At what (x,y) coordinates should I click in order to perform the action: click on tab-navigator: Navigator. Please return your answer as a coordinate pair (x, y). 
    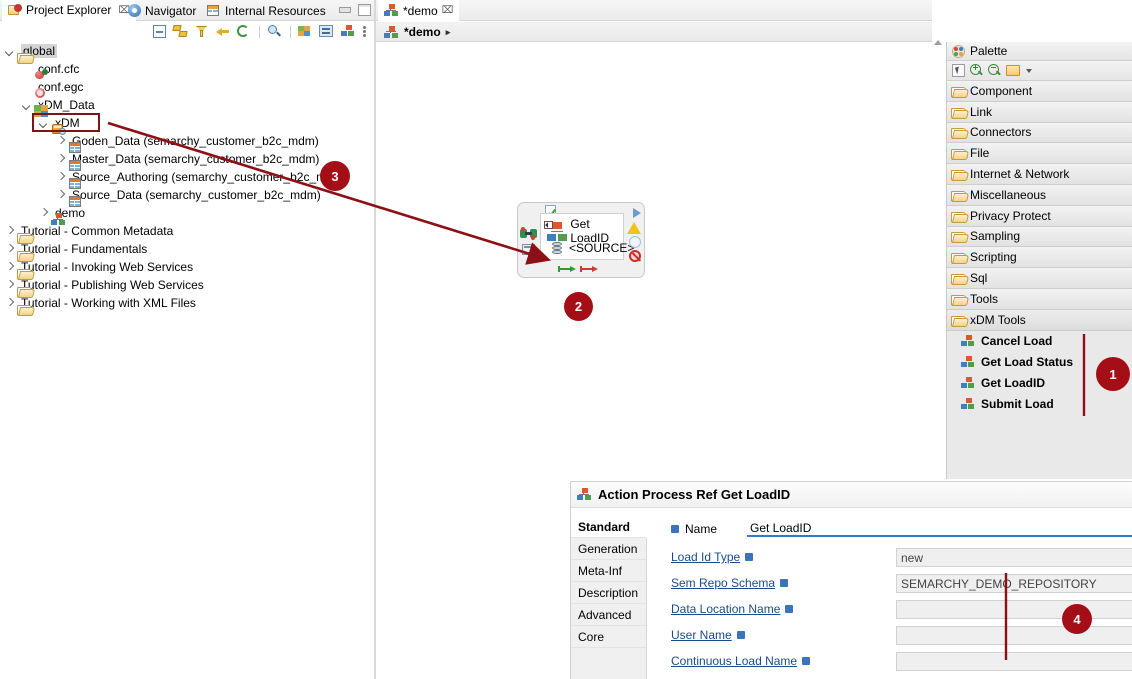
    Looking at the image, I should click on (162, 10).